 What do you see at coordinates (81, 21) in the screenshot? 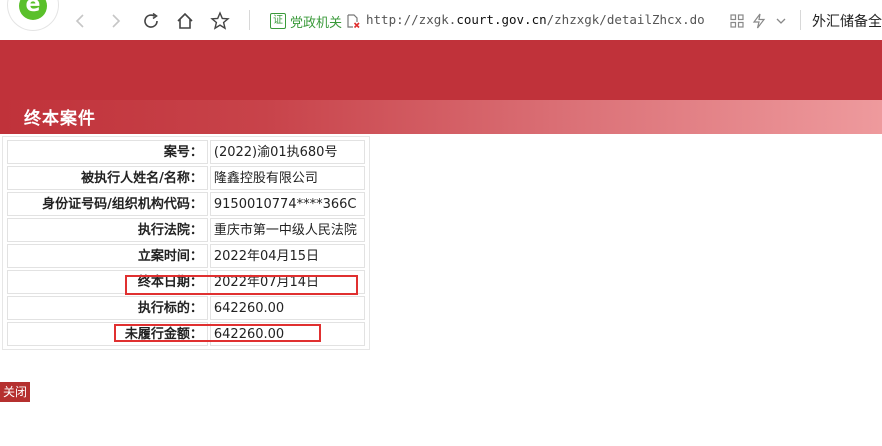
I see `back-icon` at bounding box center [81, 21].